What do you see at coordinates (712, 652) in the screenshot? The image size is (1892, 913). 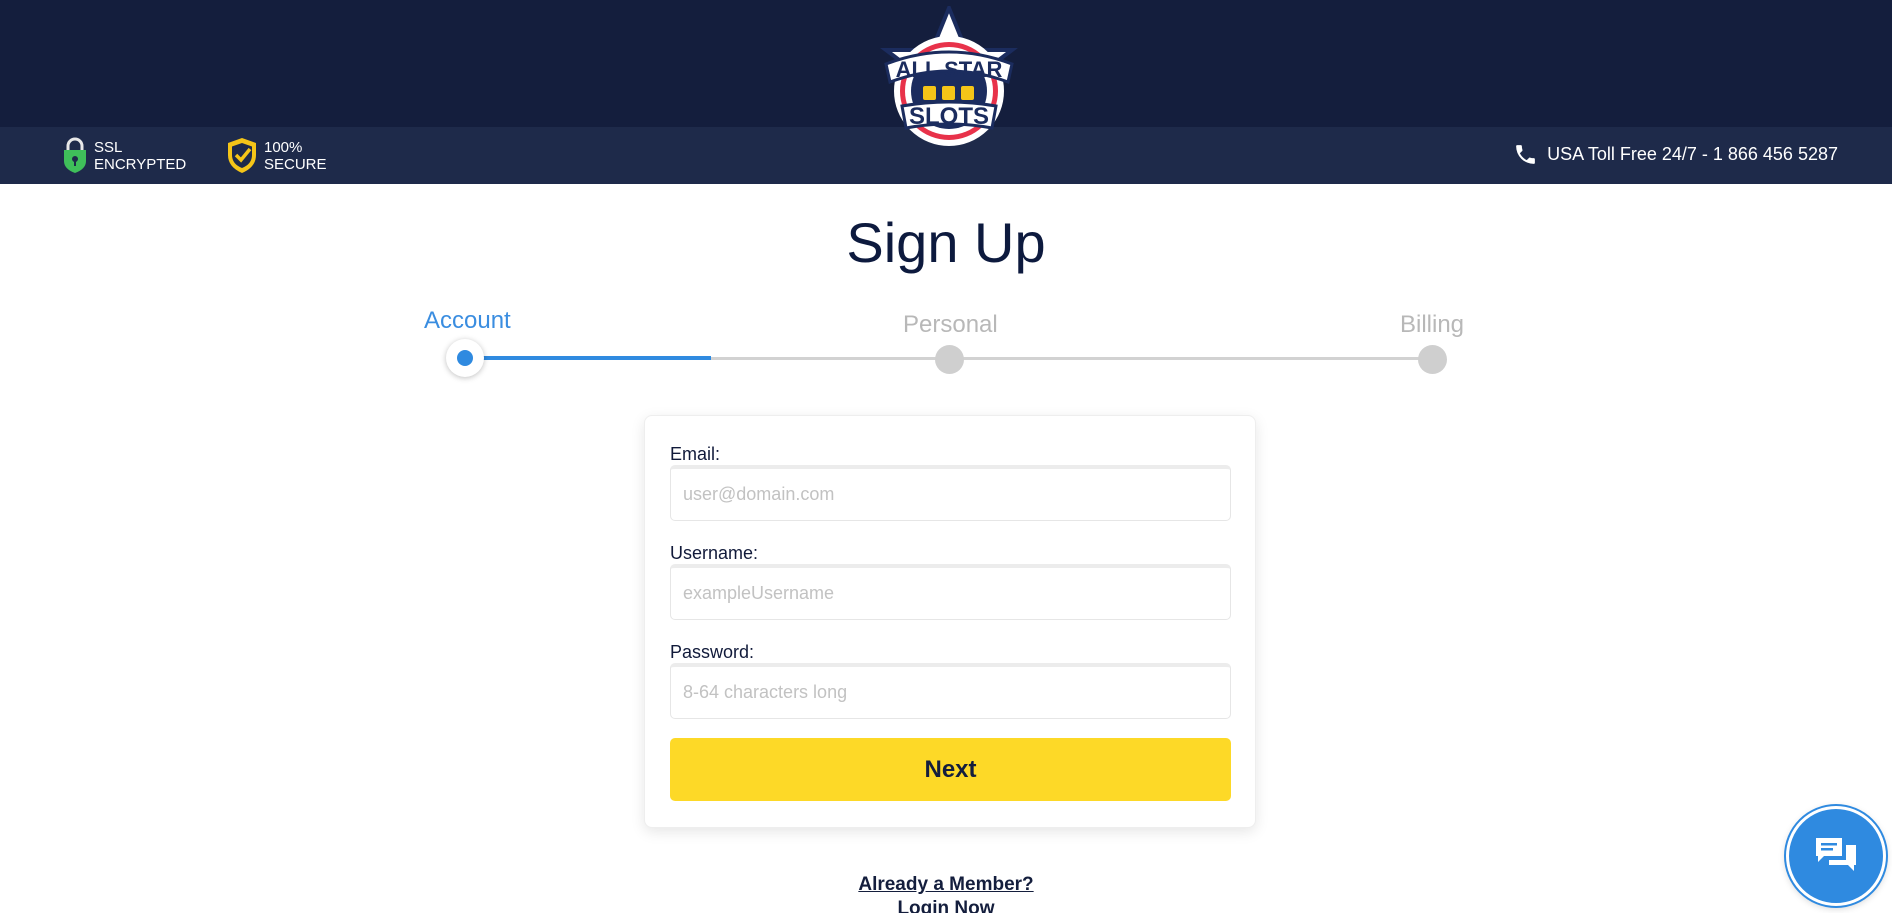 I see `password-label: Password:` at bounding box center [712, 652].